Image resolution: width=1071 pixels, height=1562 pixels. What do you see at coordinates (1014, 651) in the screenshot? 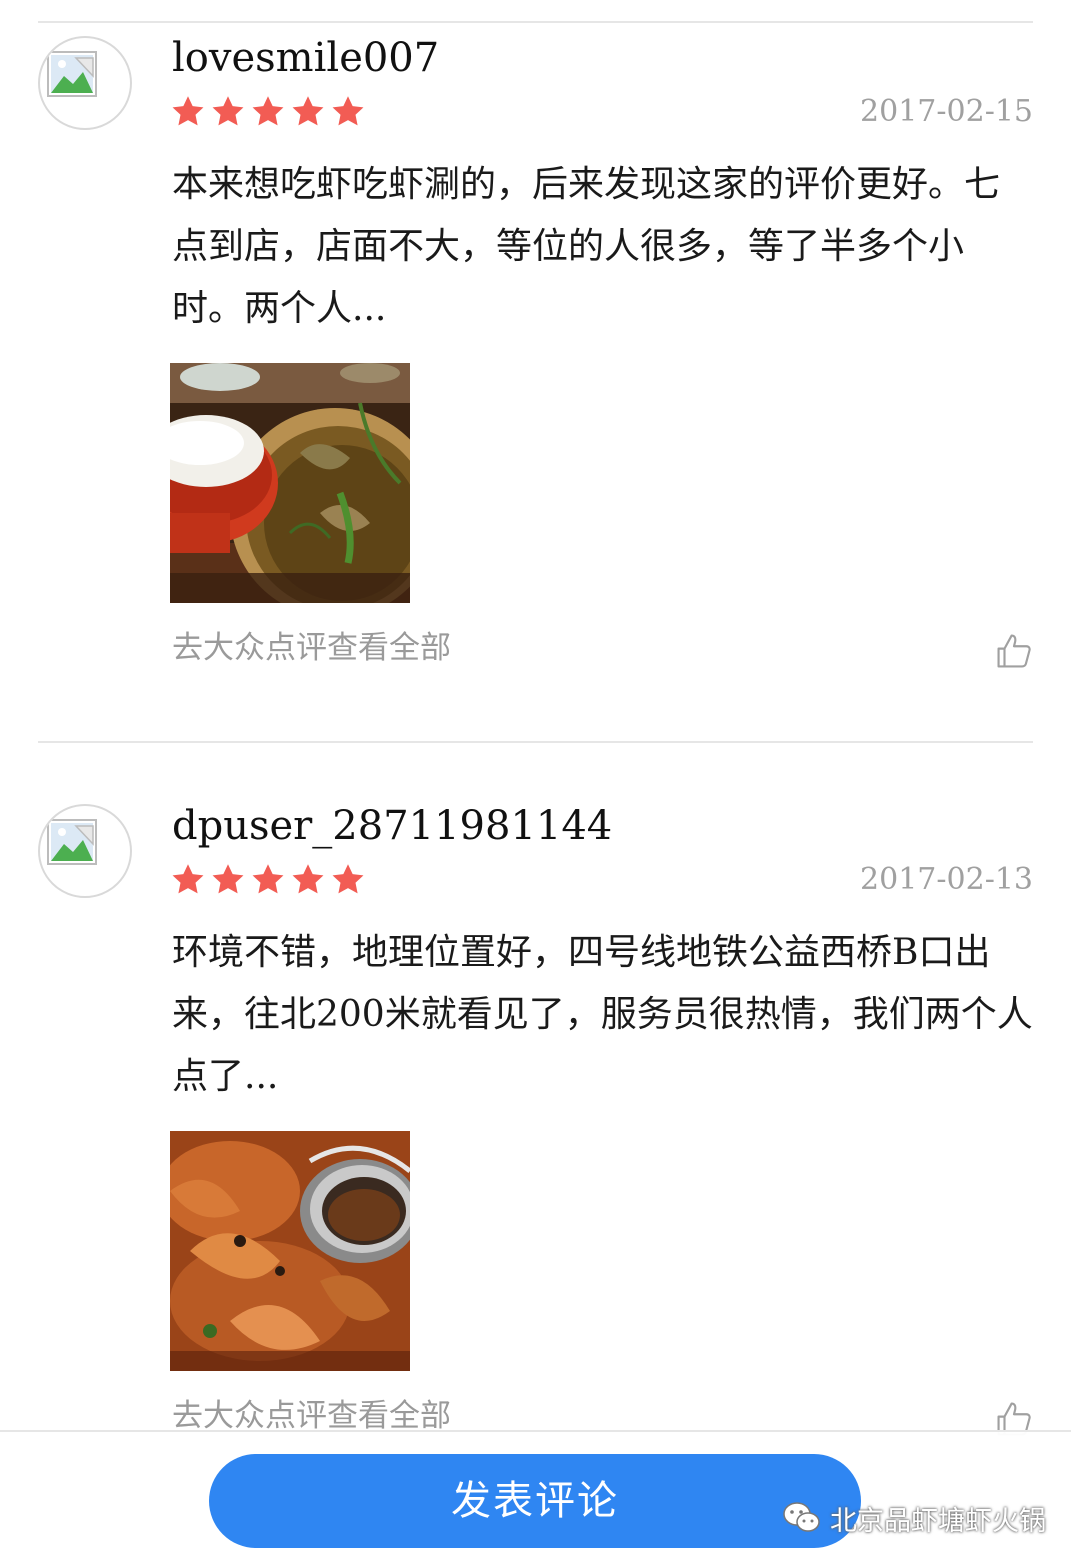
I see `thumbs-up-icon` at bounding box center [1014, 651].